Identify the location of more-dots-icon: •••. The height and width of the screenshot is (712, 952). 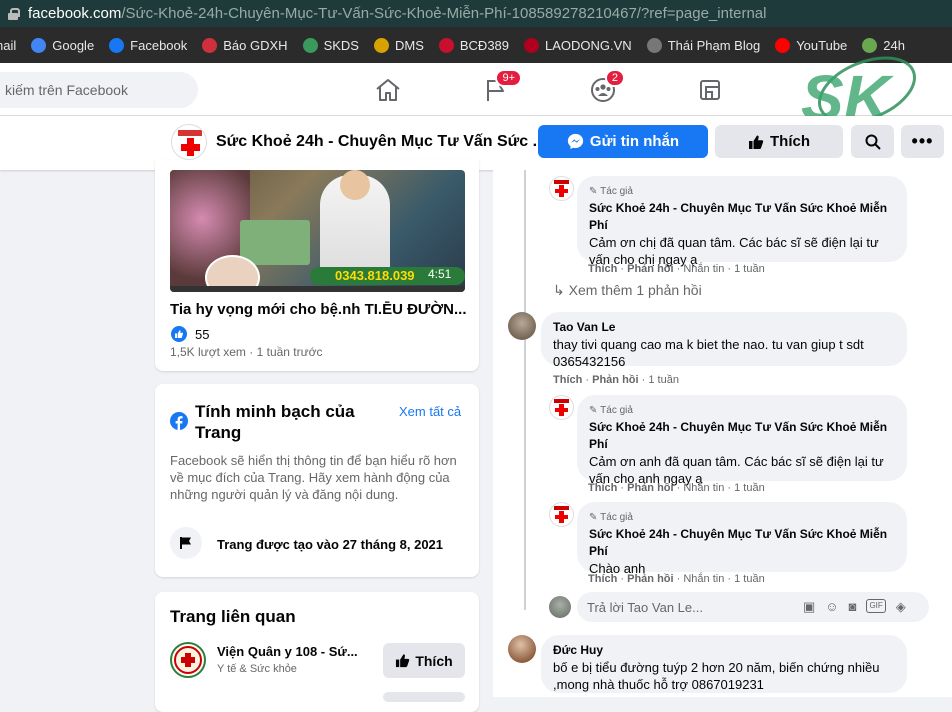
(922, 141).